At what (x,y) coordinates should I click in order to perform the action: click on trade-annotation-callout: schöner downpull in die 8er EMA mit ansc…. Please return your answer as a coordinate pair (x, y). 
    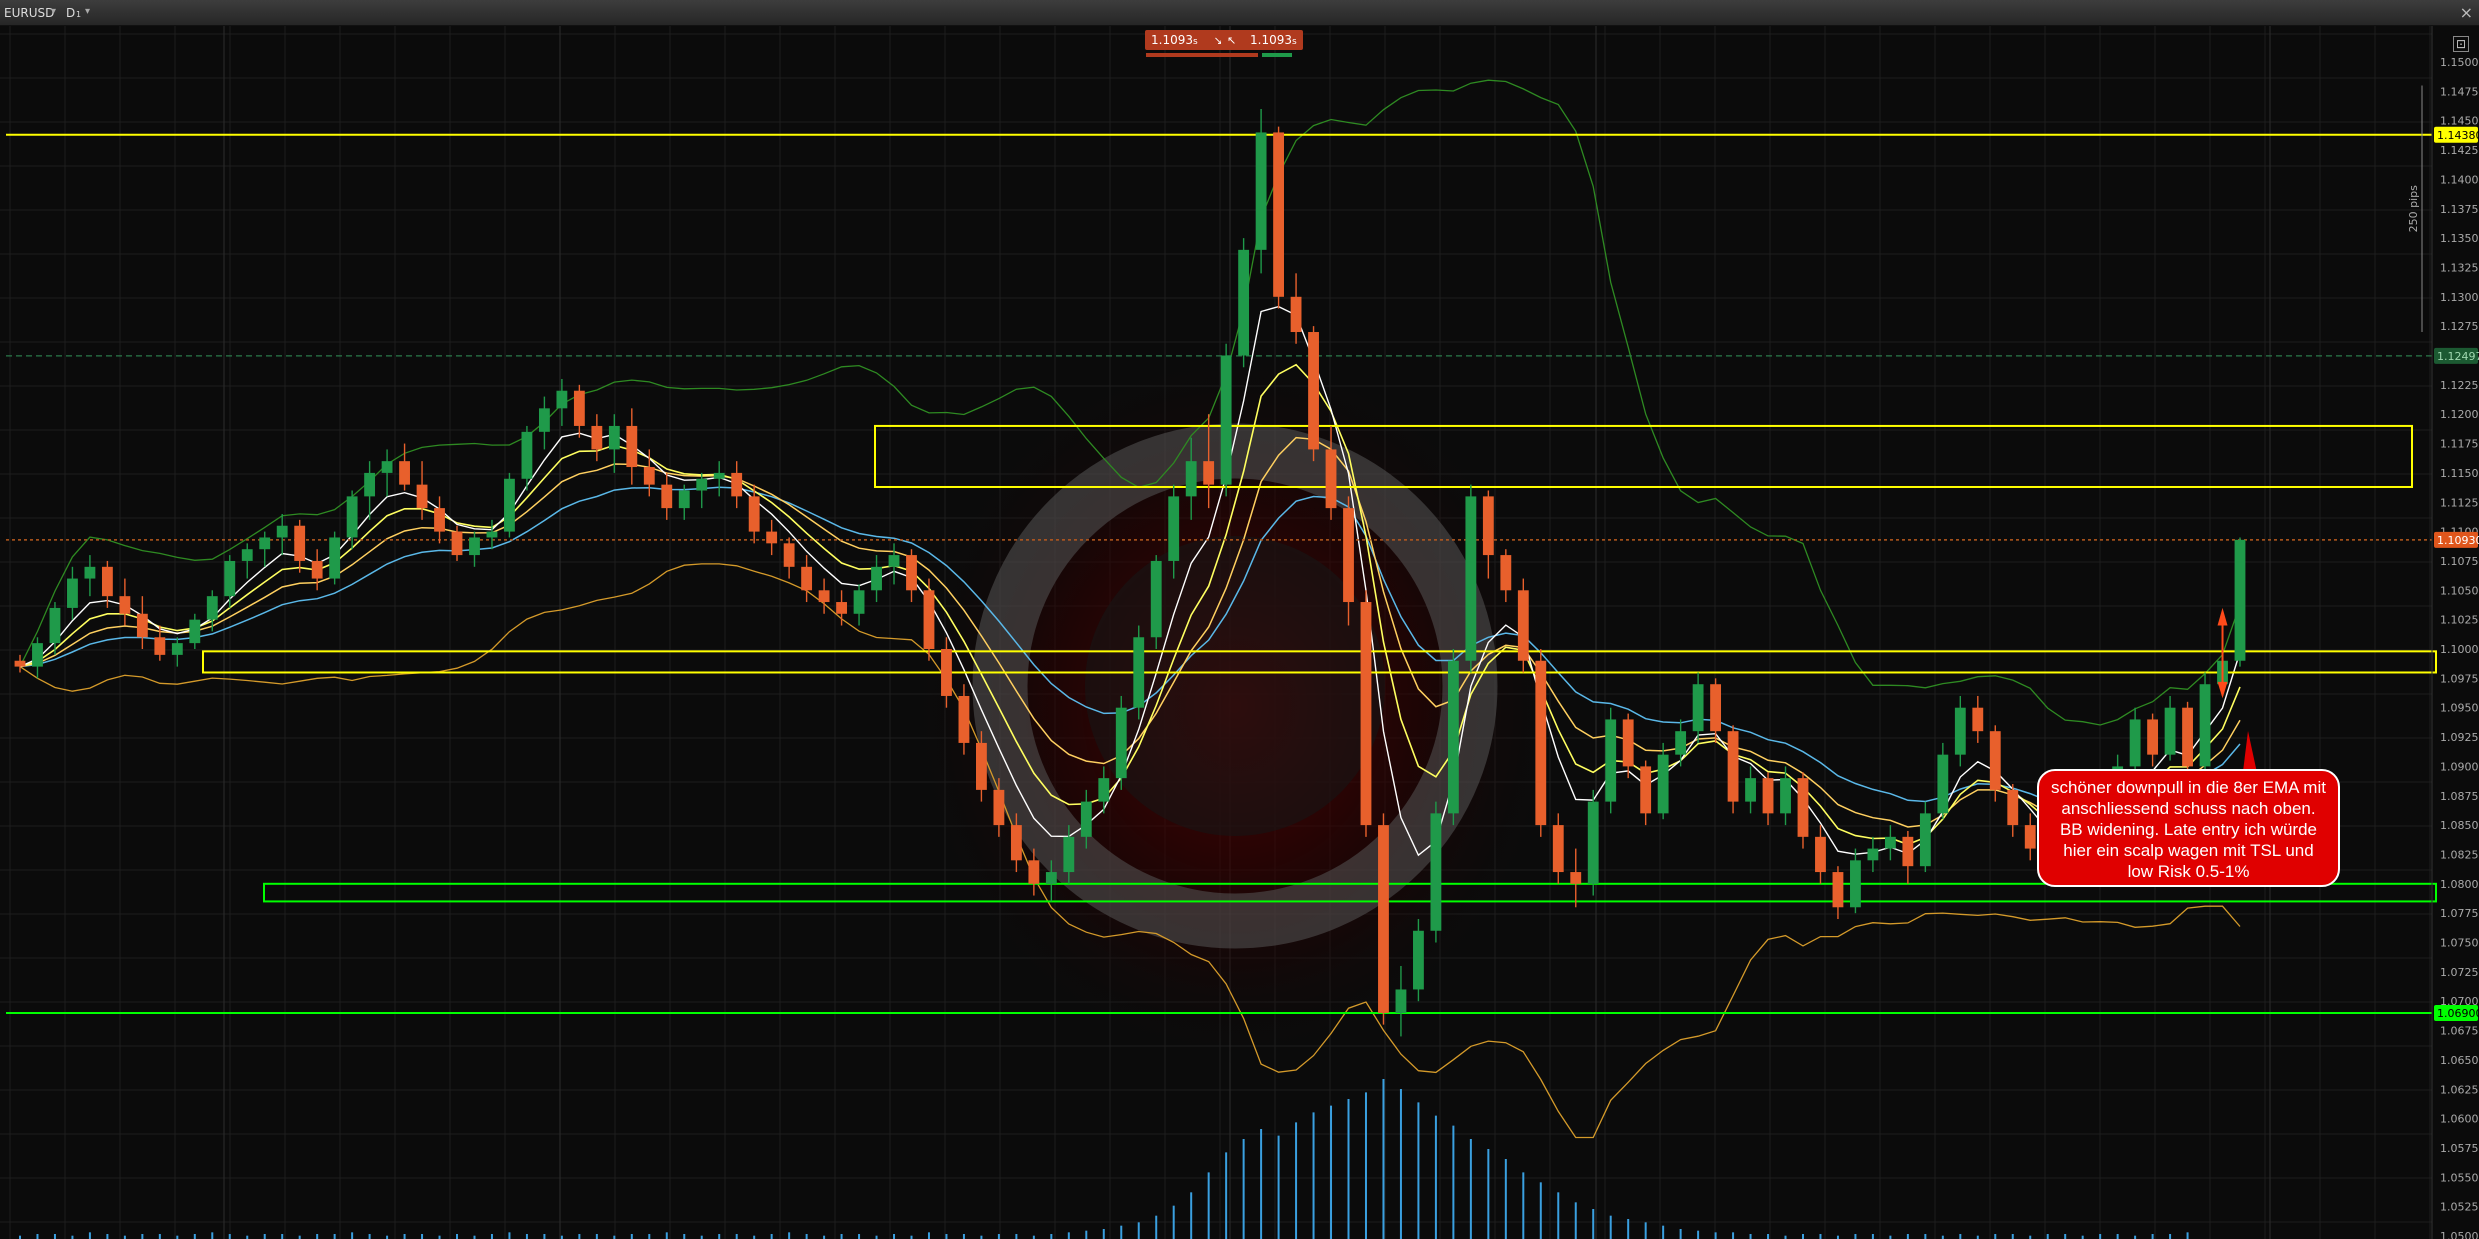
    Looking at the image, I should click on (2188, 828).